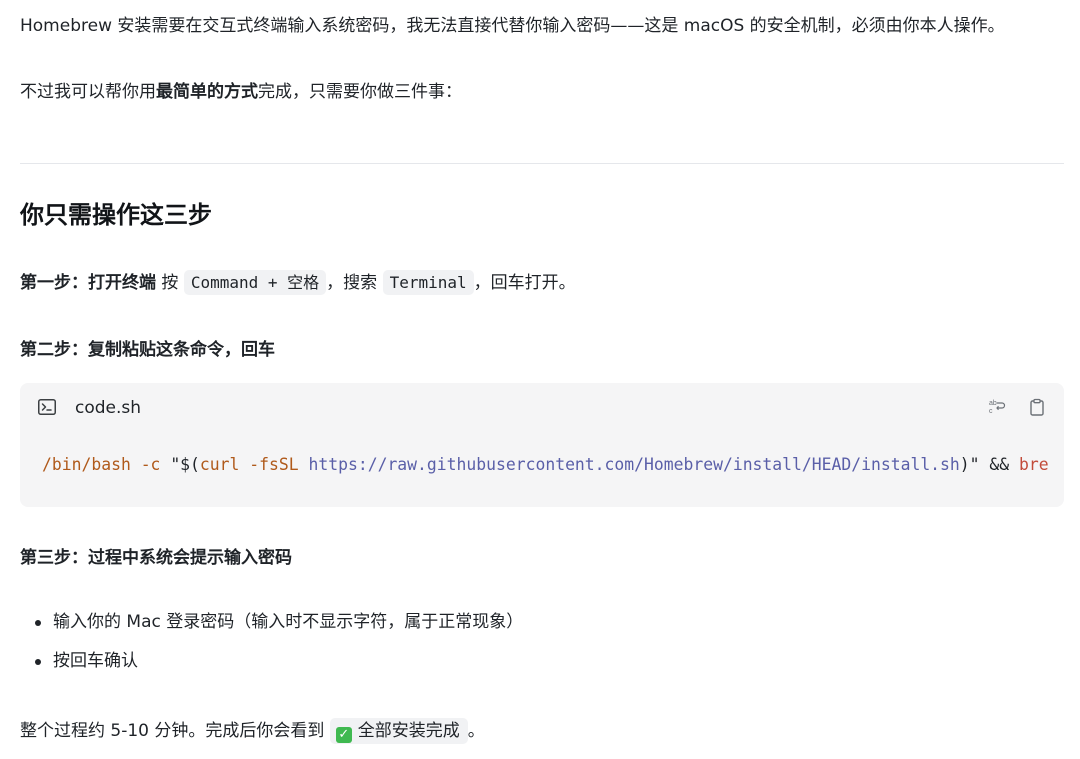  I want to click on step-one-text-c: ，回车打开。, so click(524, 283).